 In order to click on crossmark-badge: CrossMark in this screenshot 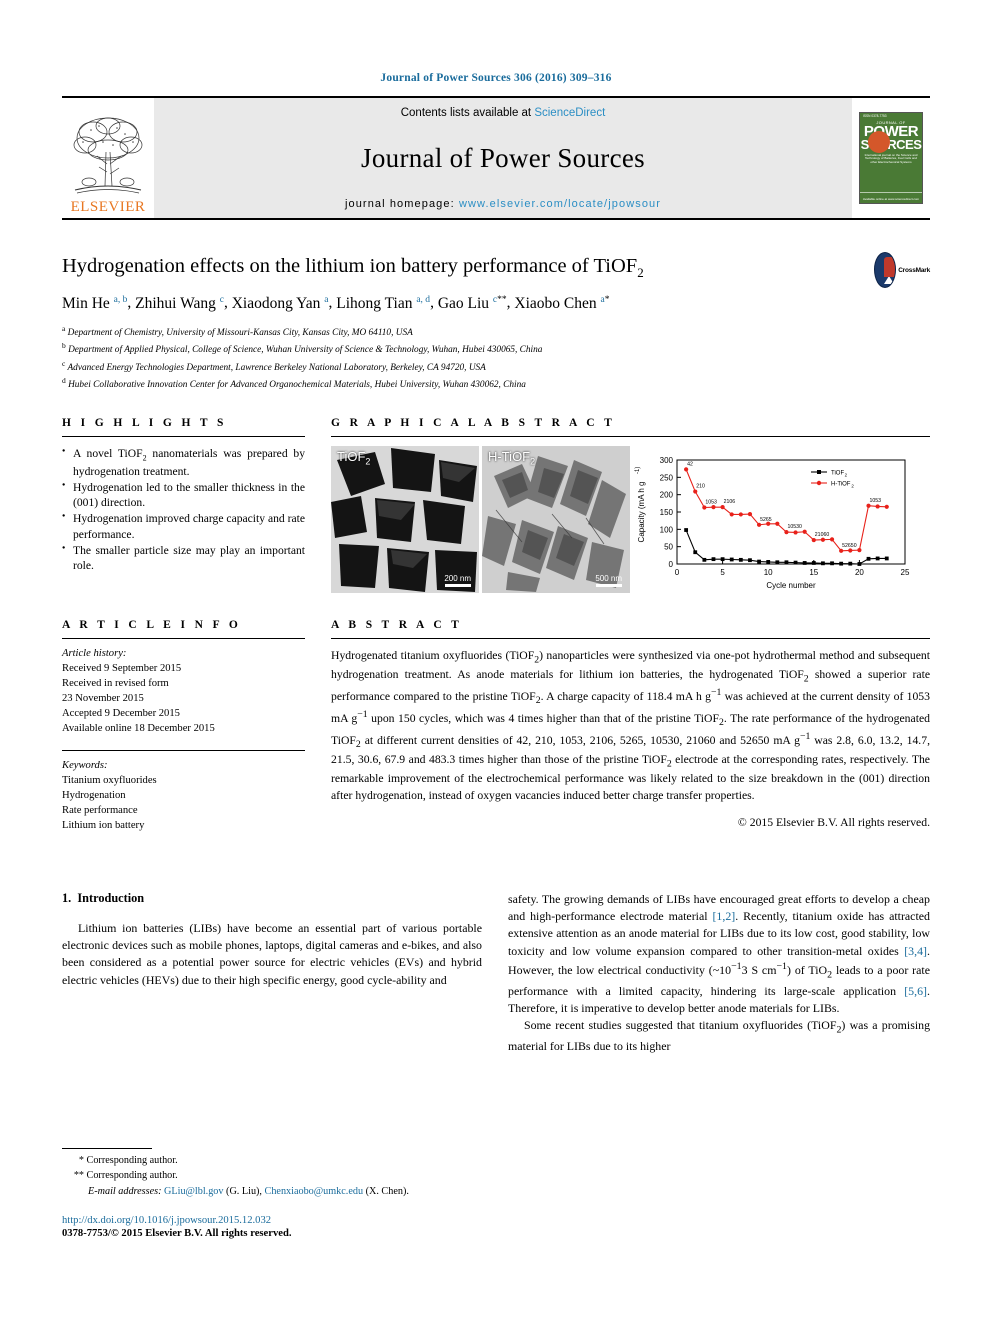, I will do `click(902, 270)`.